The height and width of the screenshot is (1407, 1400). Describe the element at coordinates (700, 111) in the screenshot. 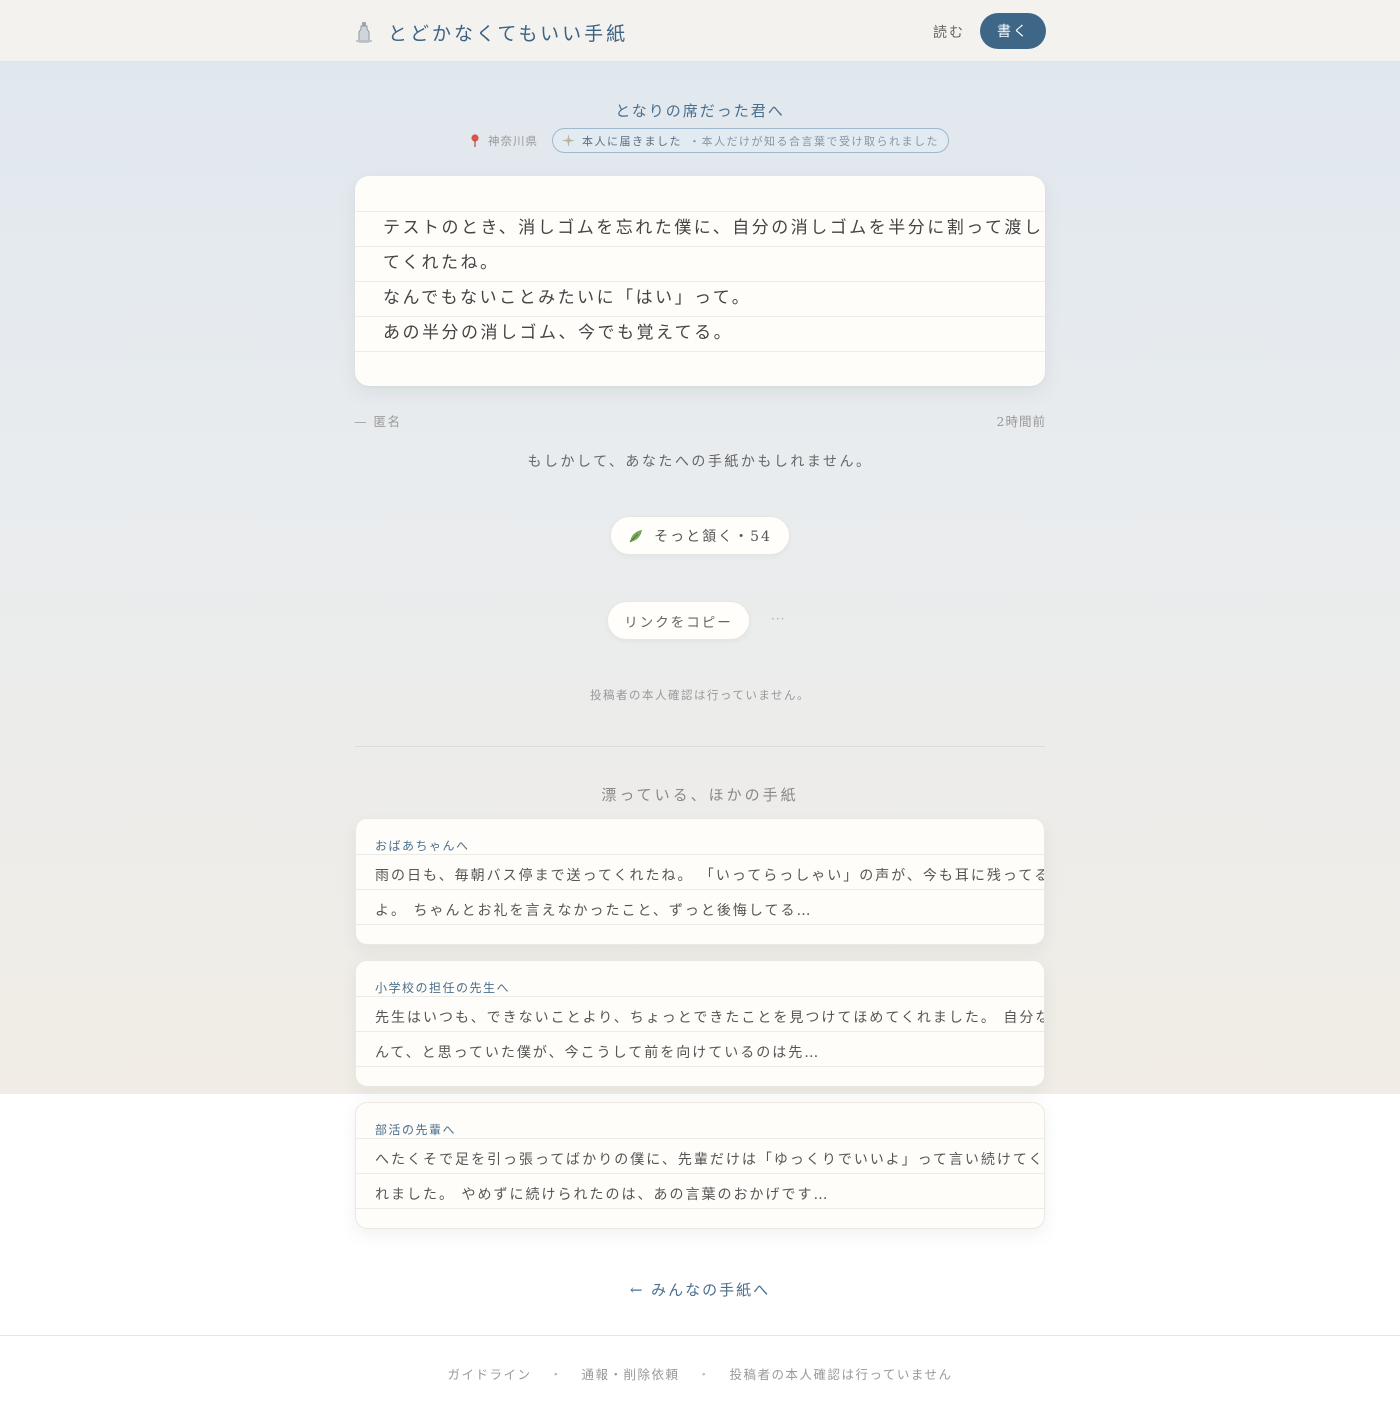

I see `letter-recipient: となりの席だった君へ` at that location.